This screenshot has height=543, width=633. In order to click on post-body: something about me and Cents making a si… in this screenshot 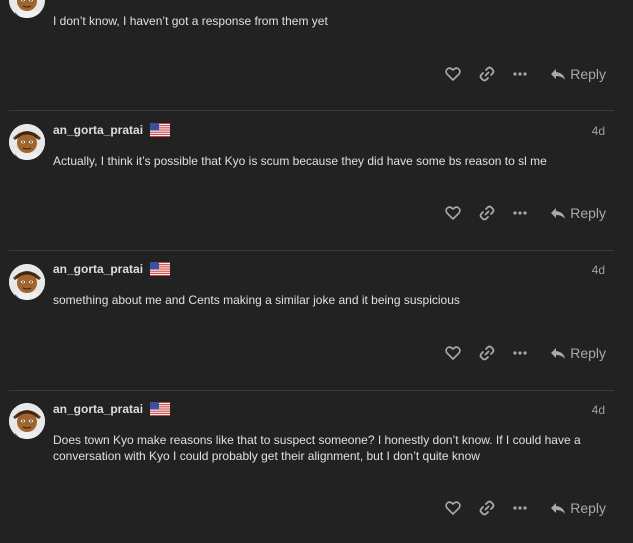, I will do `click(256, 300)`.